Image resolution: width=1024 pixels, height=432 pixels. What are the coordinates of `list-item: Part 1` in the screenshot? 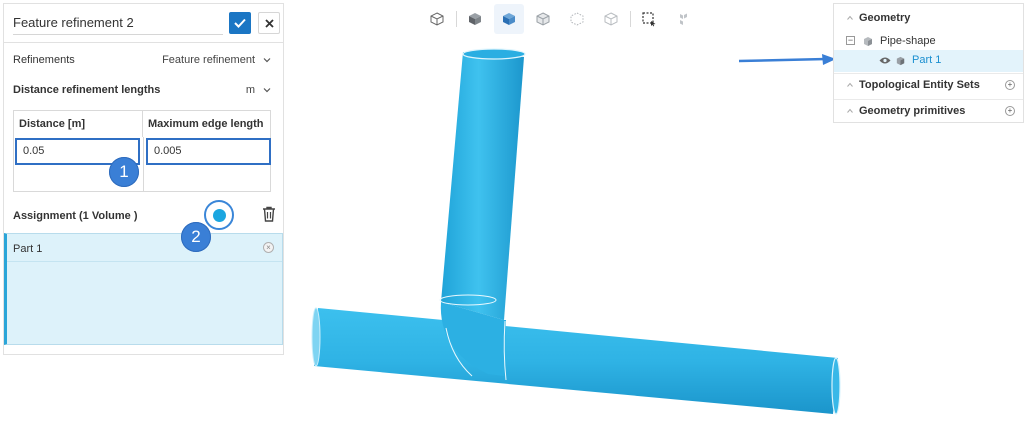 It's located at (27, 249).